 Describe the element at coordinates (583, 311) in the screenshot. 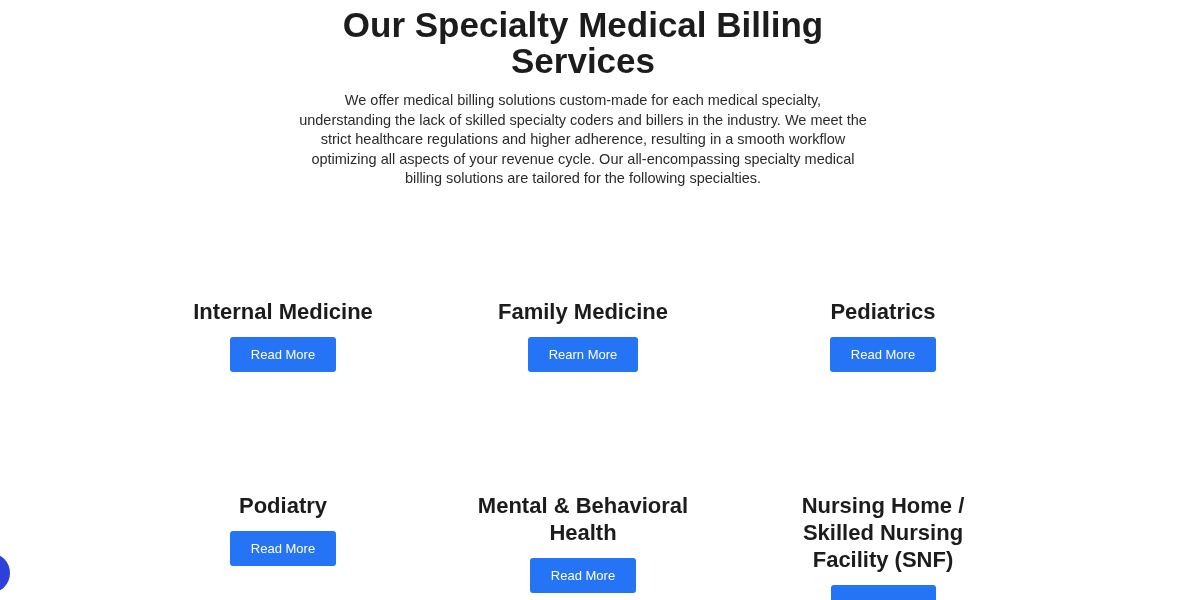

I see `specialty-title: Family Medicine` at that location.